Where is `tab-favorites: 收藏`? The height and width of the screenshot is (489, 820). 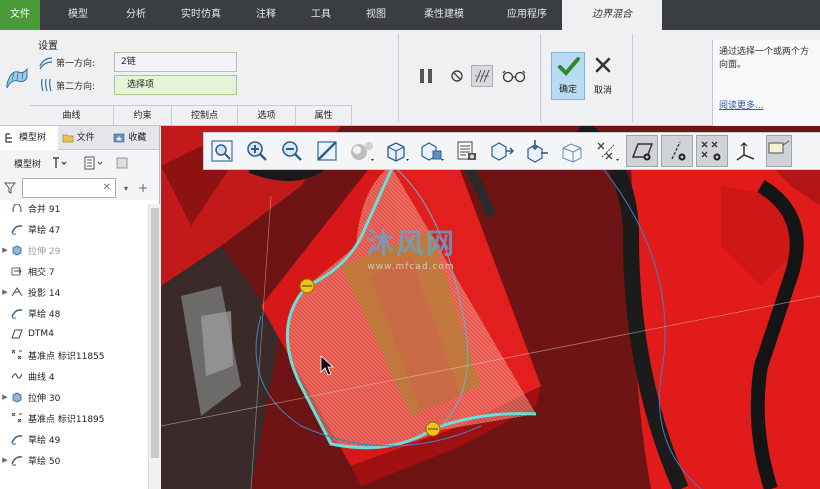
tab-favorites: 收藏 is located at coordinates (134, 138).